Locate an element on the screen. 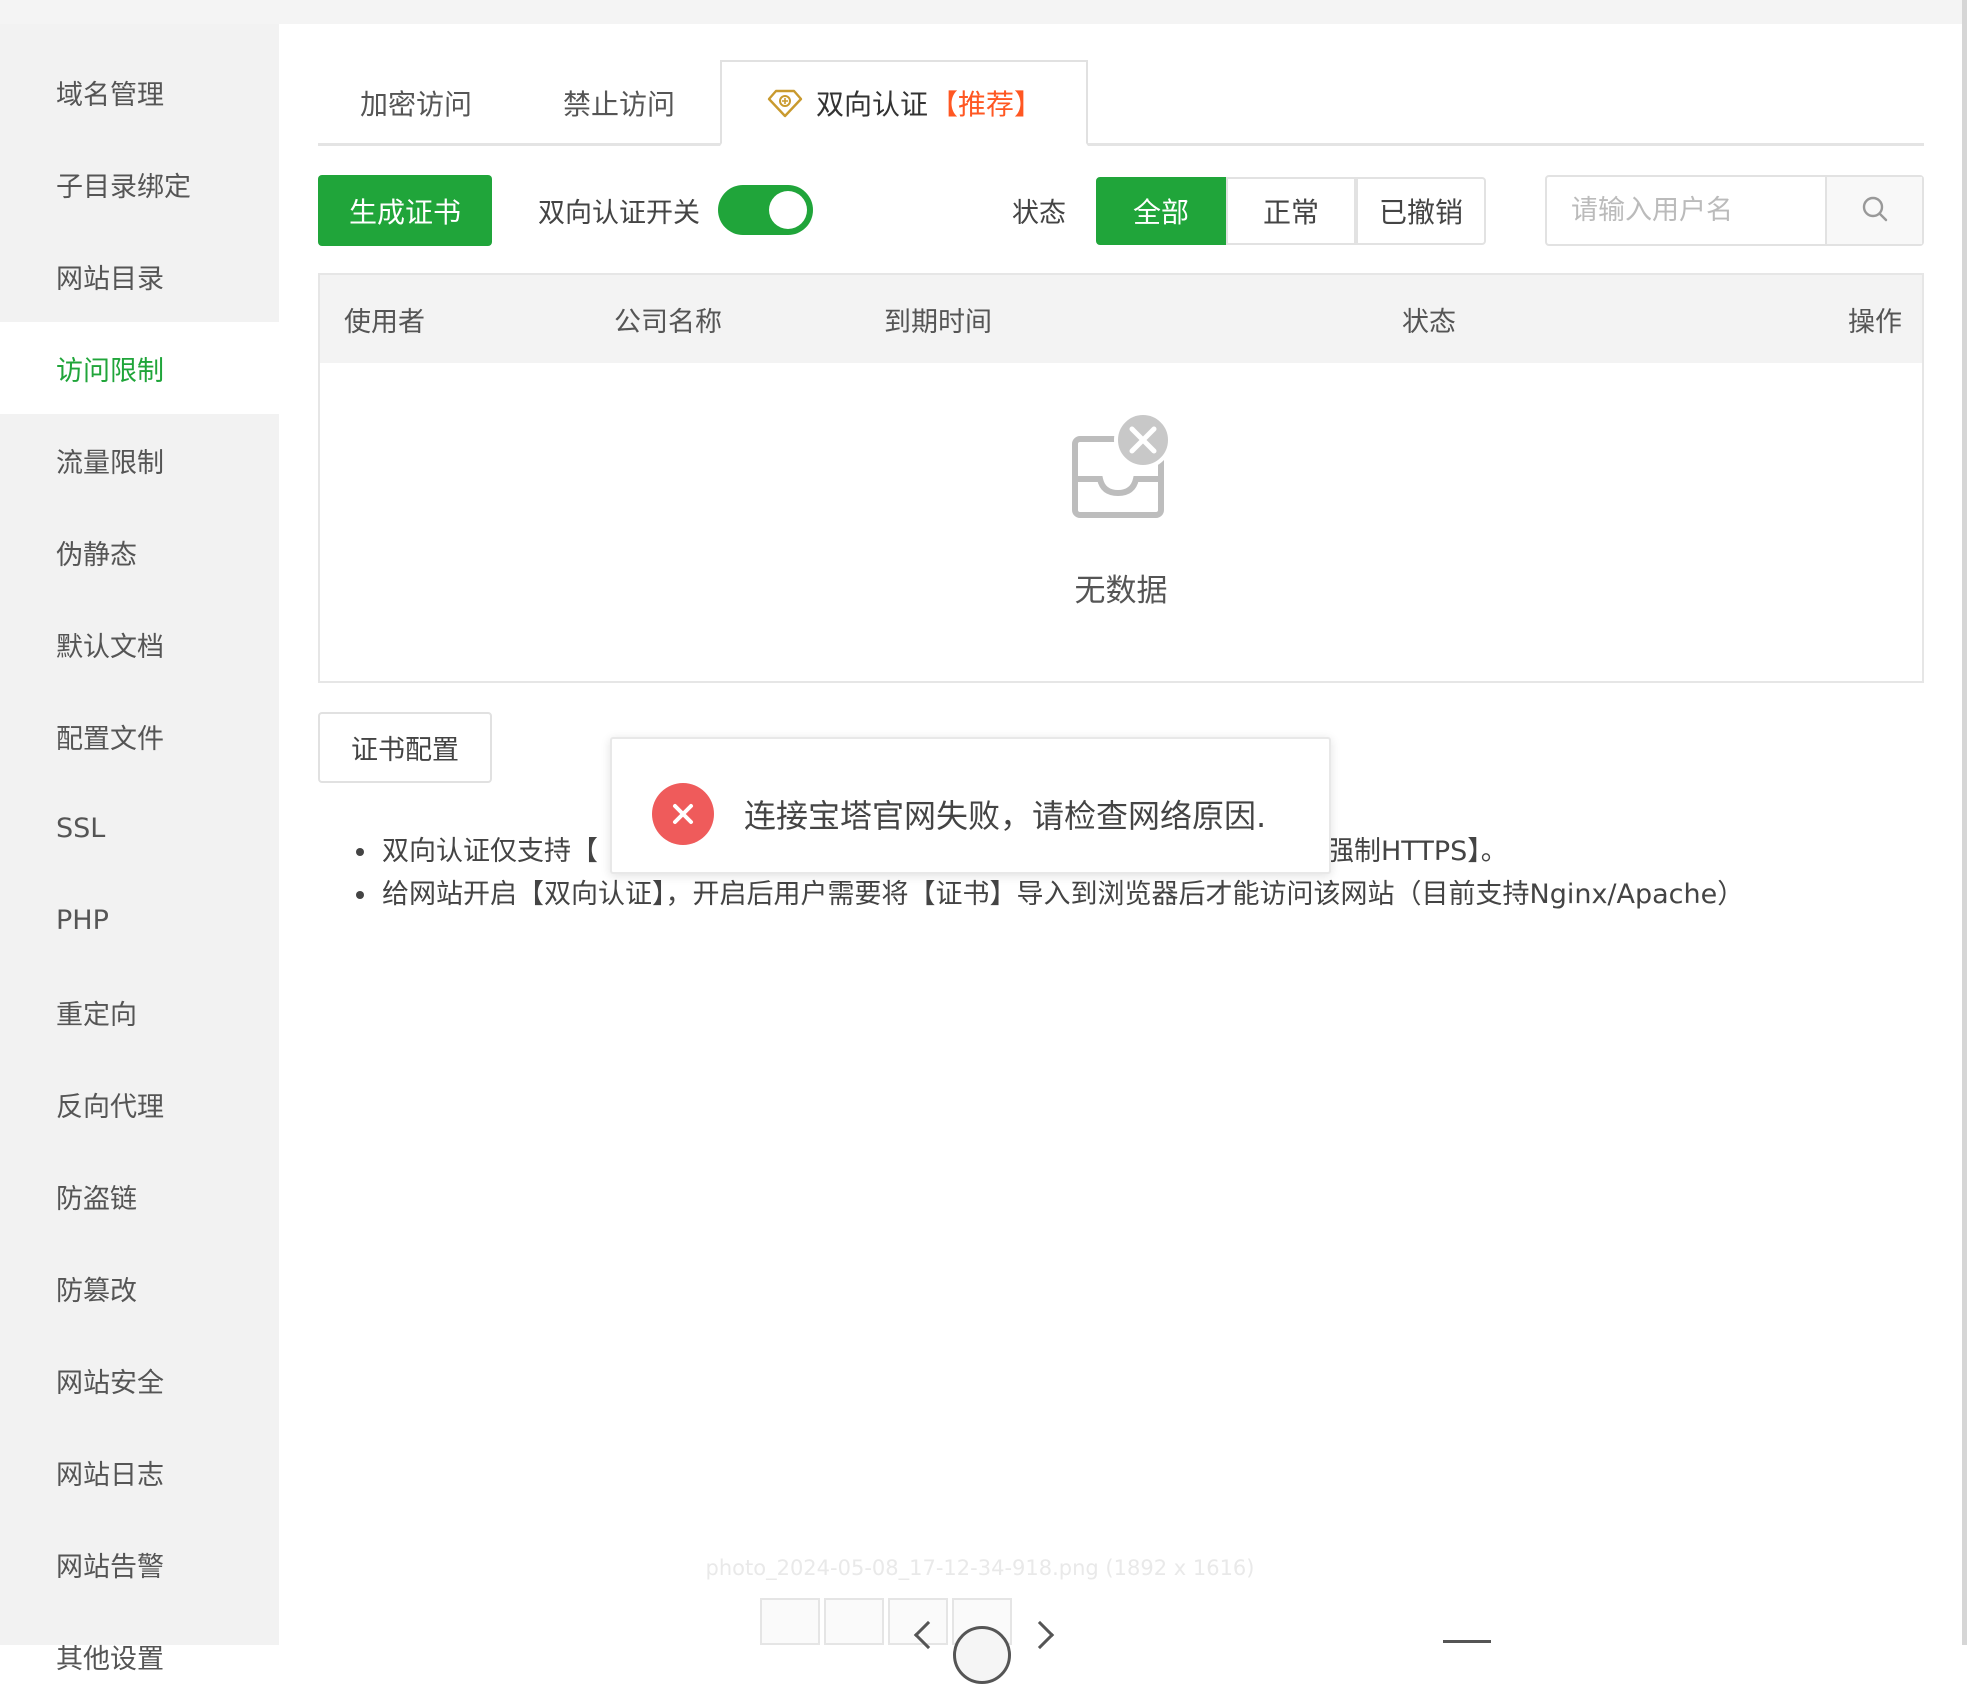 The width and height of the screenshot is (1967, 1702). generate-cert-label: 生成证书 is located at coordinates (404, 212).